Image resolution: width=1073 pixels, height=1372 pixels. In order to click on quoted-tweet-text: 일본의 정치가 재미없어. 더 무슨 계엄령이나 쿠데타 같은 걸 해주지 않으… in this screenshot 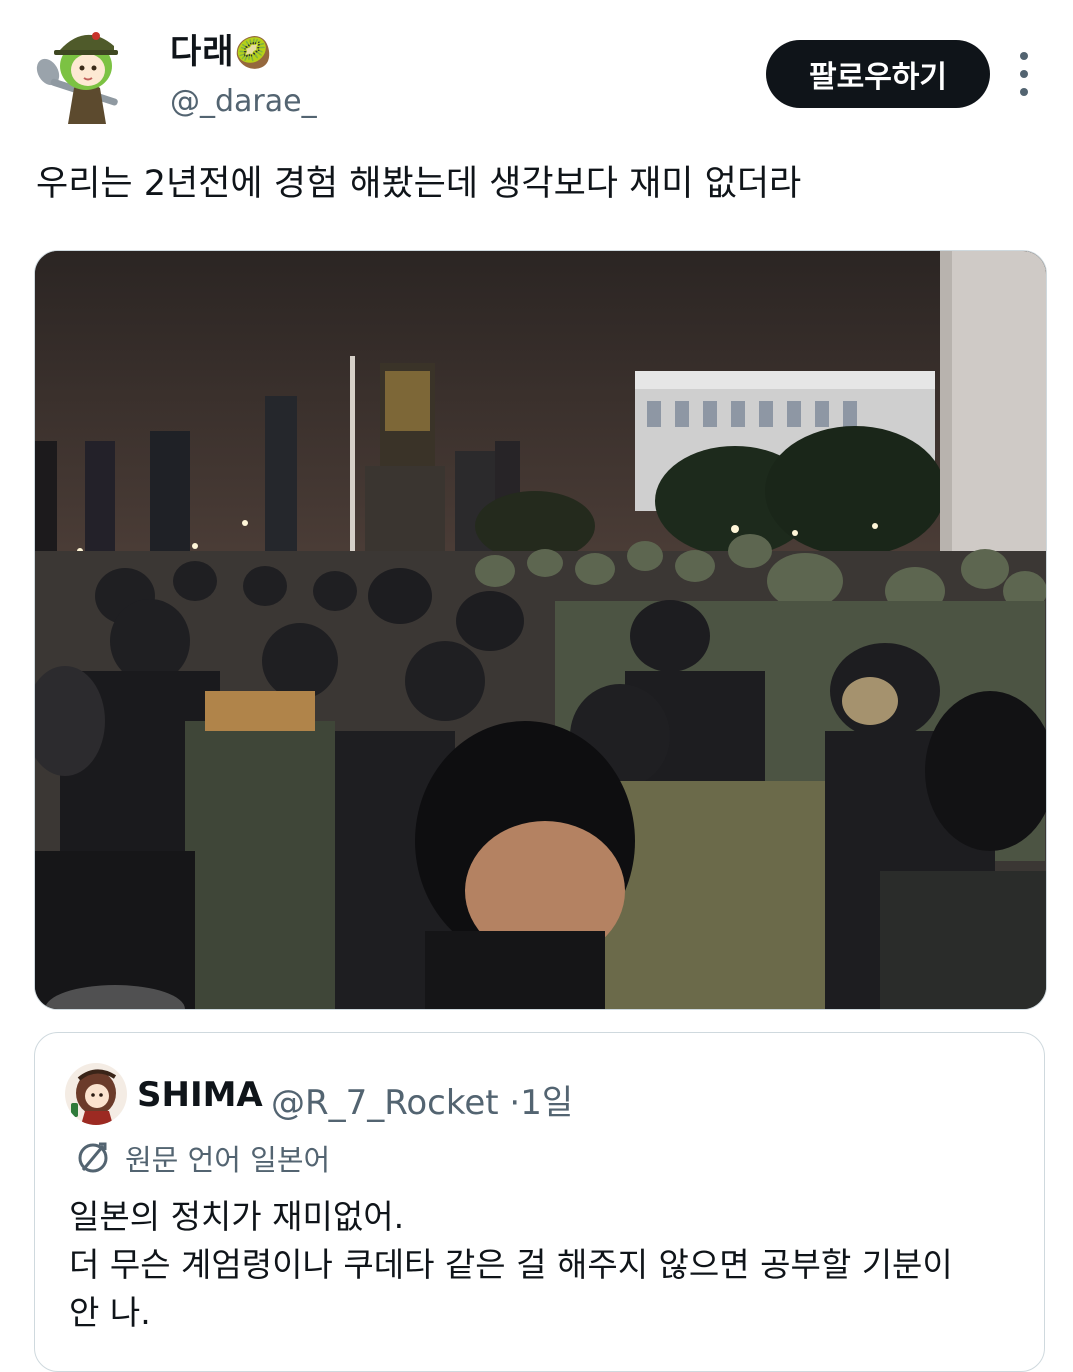, I will do `click(544, 1265)`.